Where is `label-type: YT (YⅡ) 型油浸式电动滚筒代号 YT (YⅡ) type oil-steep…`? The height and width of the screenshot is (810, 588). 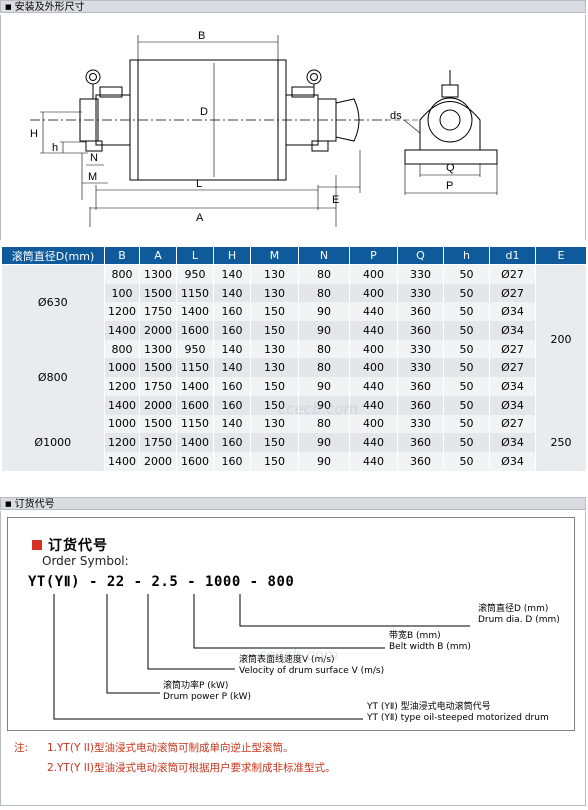 label-type: YT (YⅡ) 型油浸式电动滚筒代号 YT (YⅡ) type oil-steep… is located at coordinates (458, 712).